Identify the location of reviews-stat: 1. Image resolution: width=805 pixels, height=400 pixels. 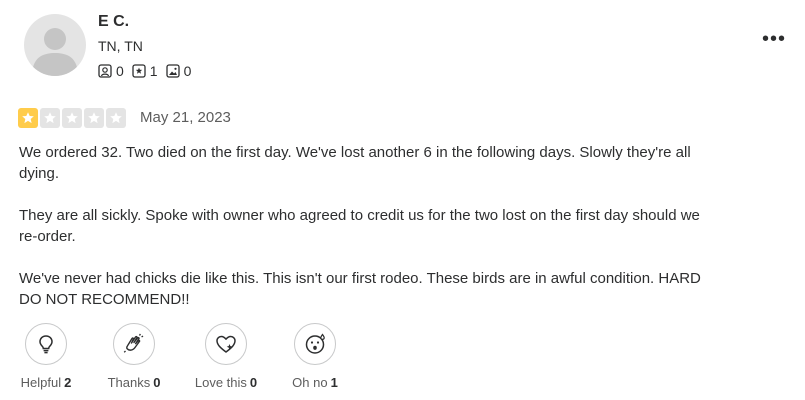
(145, 71).